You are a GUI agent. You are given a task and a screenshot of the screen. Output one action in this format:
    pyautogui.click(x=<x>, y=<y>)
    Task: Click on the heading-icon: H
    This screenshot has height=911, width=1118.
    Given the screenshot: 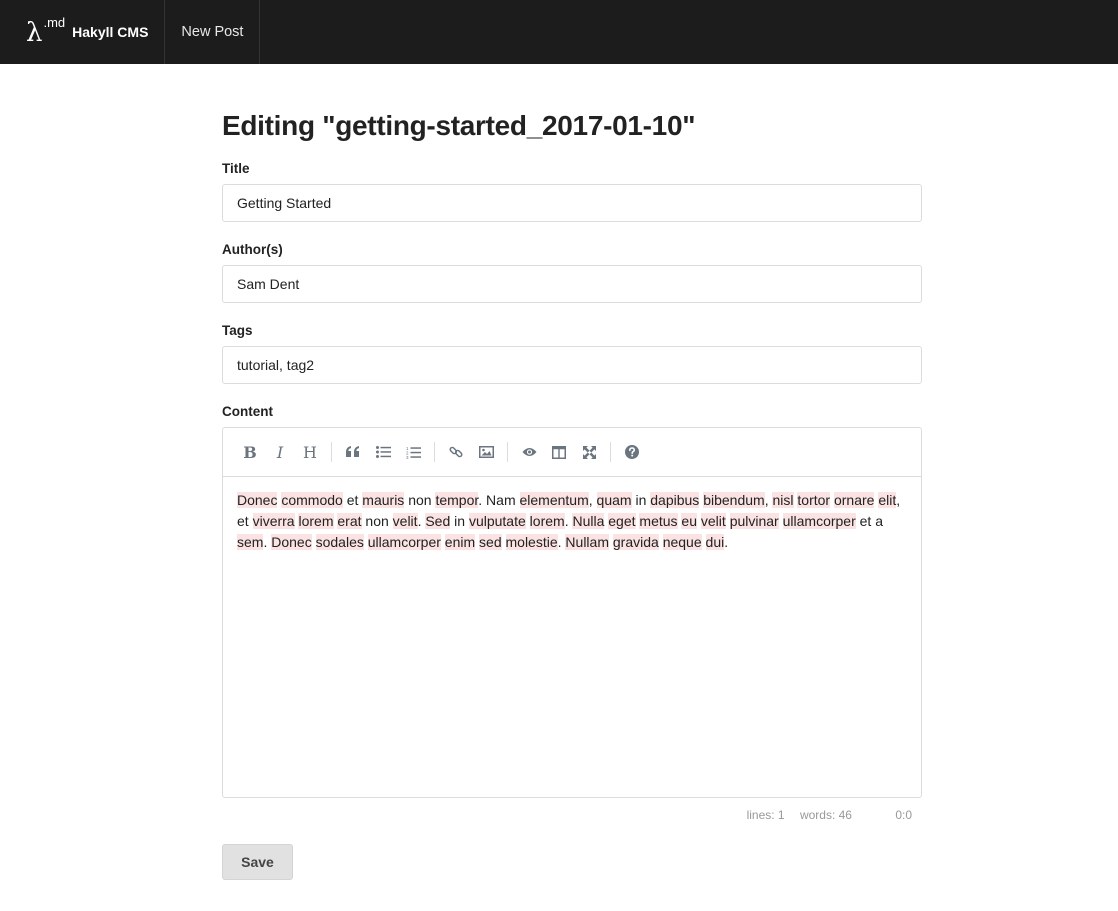 What is the action you would take?
    pyautogui.click(x=310, y=452)
    